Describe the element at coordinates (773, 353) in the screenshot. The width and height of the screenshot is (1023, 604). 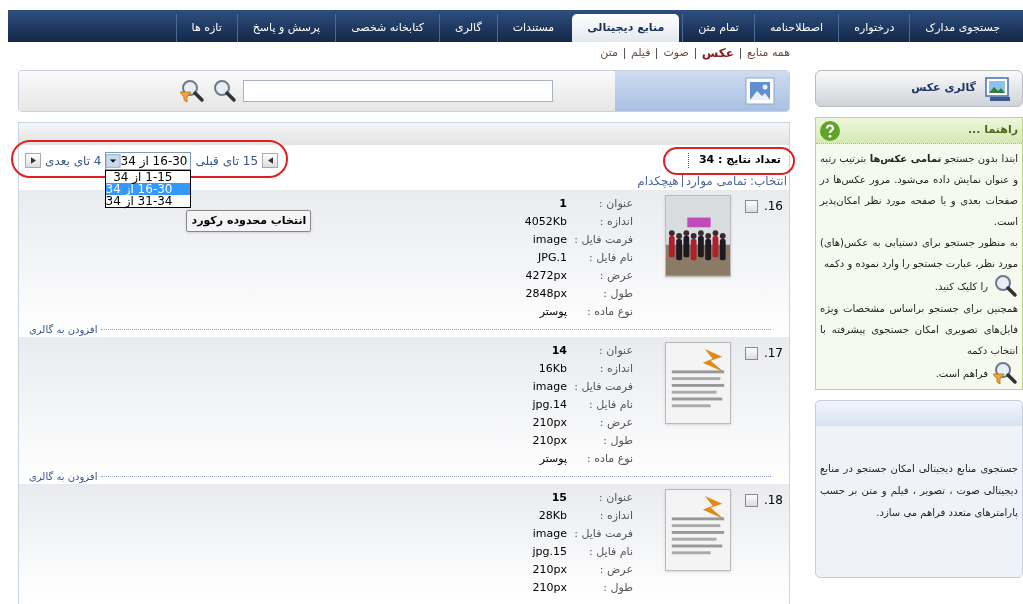
I see `item-number: .17` at that location.